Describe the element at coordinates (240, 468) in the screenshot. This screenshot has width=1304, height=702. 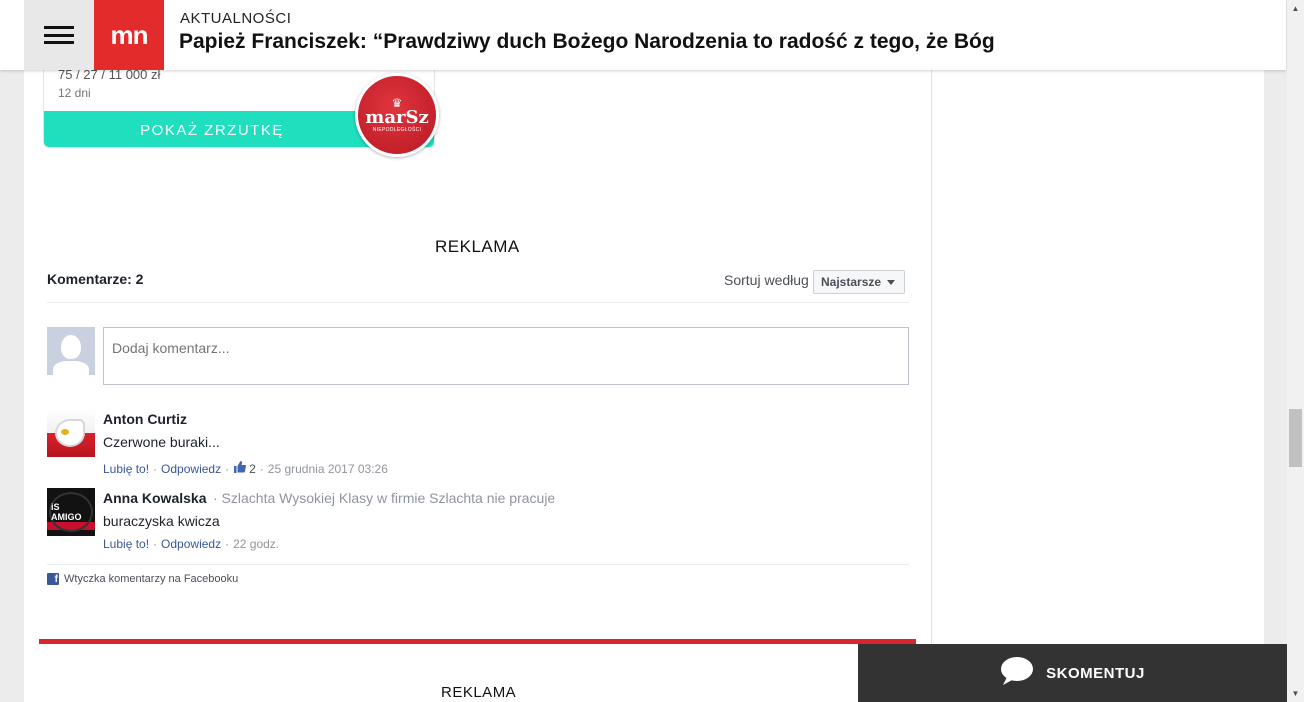
I see `thumbs-up-icon` at that location.